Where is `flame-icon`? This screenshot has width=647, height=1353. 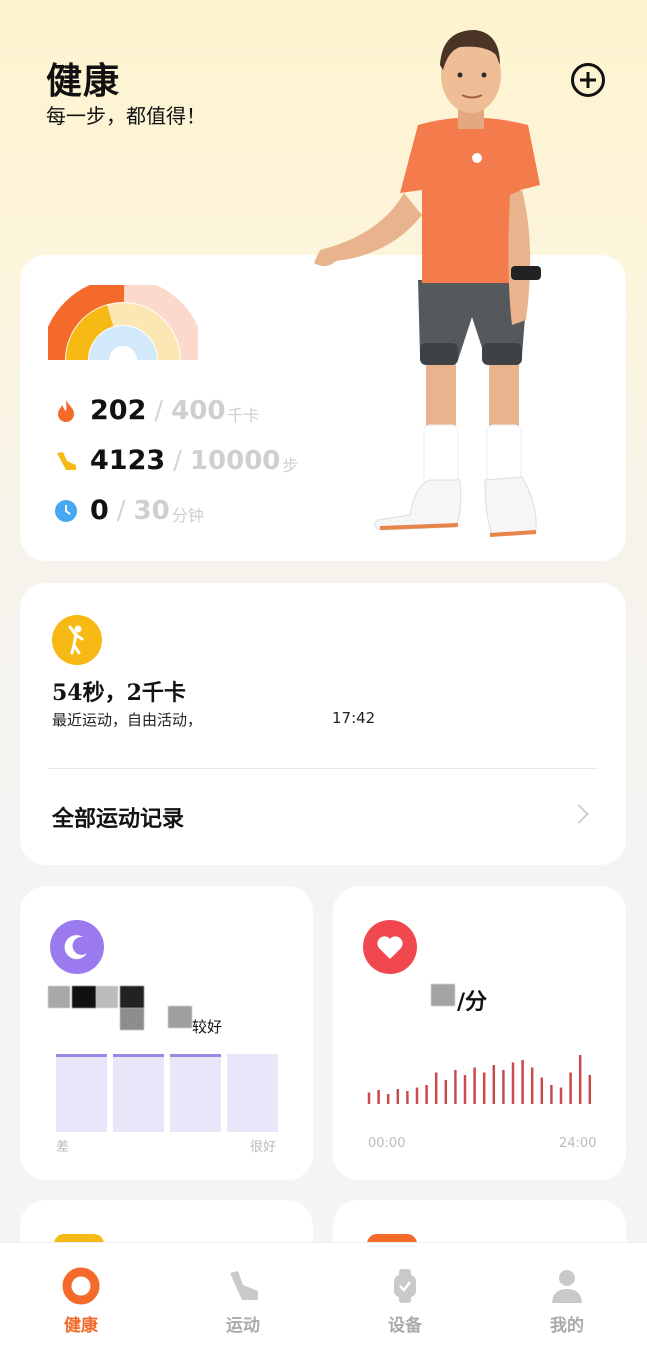
flame-icon is located at coordinates (66, 411).